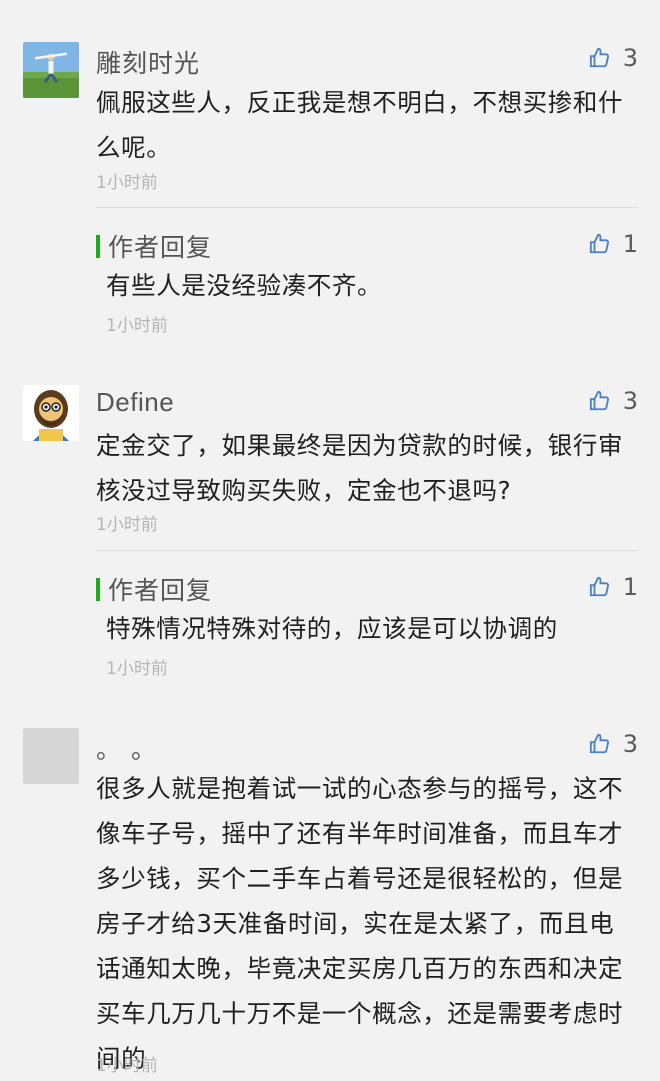 The width and height of the screenshot is (660, 1081). I want to click on commenter-name: 。 。, so click(126, 748).